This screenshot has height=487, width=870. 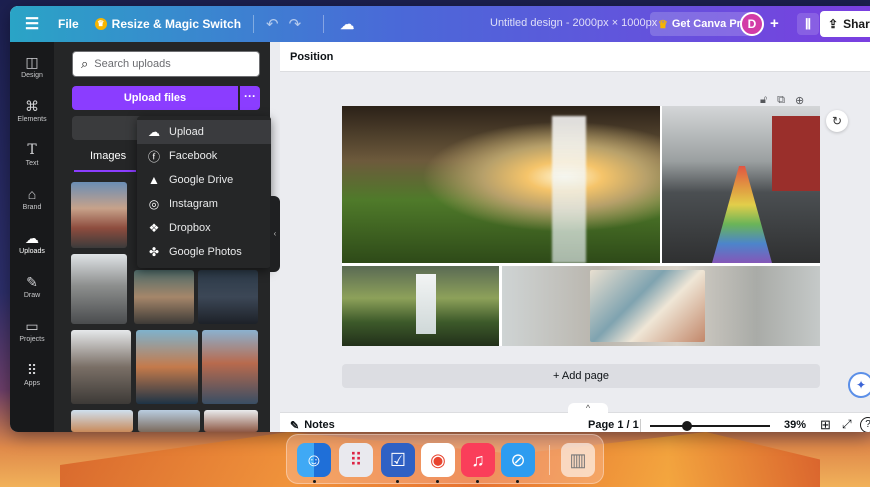 What do you see at coordinates (32, 238) in the screenshot?
I see `cloud-upload-icon: ☁` at bounding box center [32, 238].